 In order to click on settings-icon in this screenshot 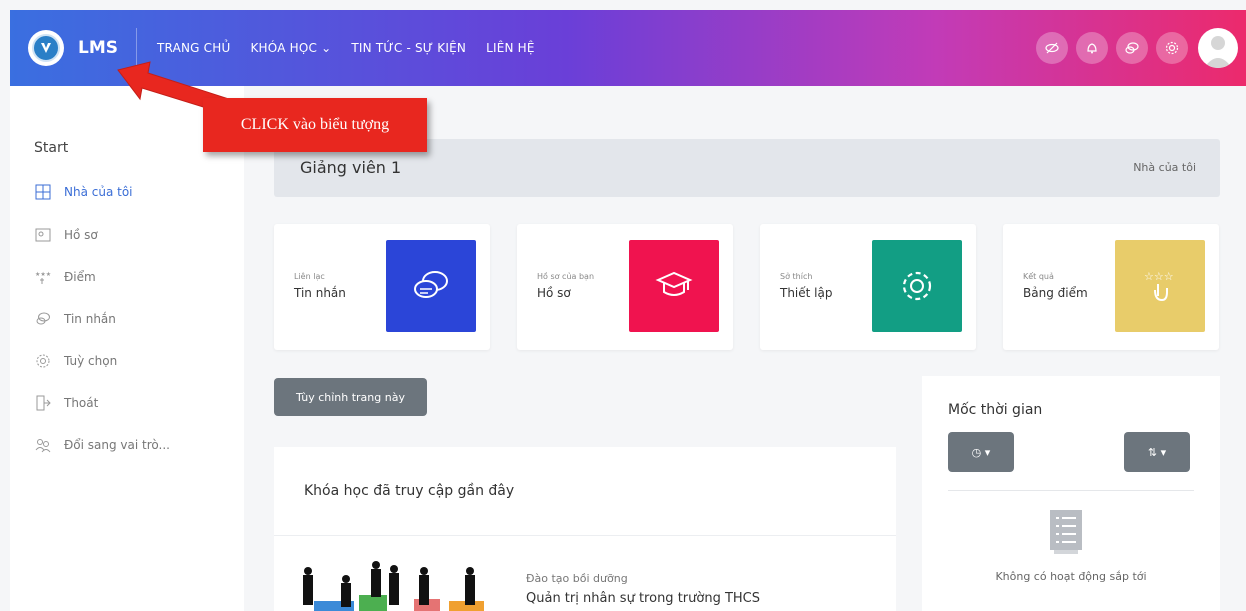, I will do `click(1172, 48)`.